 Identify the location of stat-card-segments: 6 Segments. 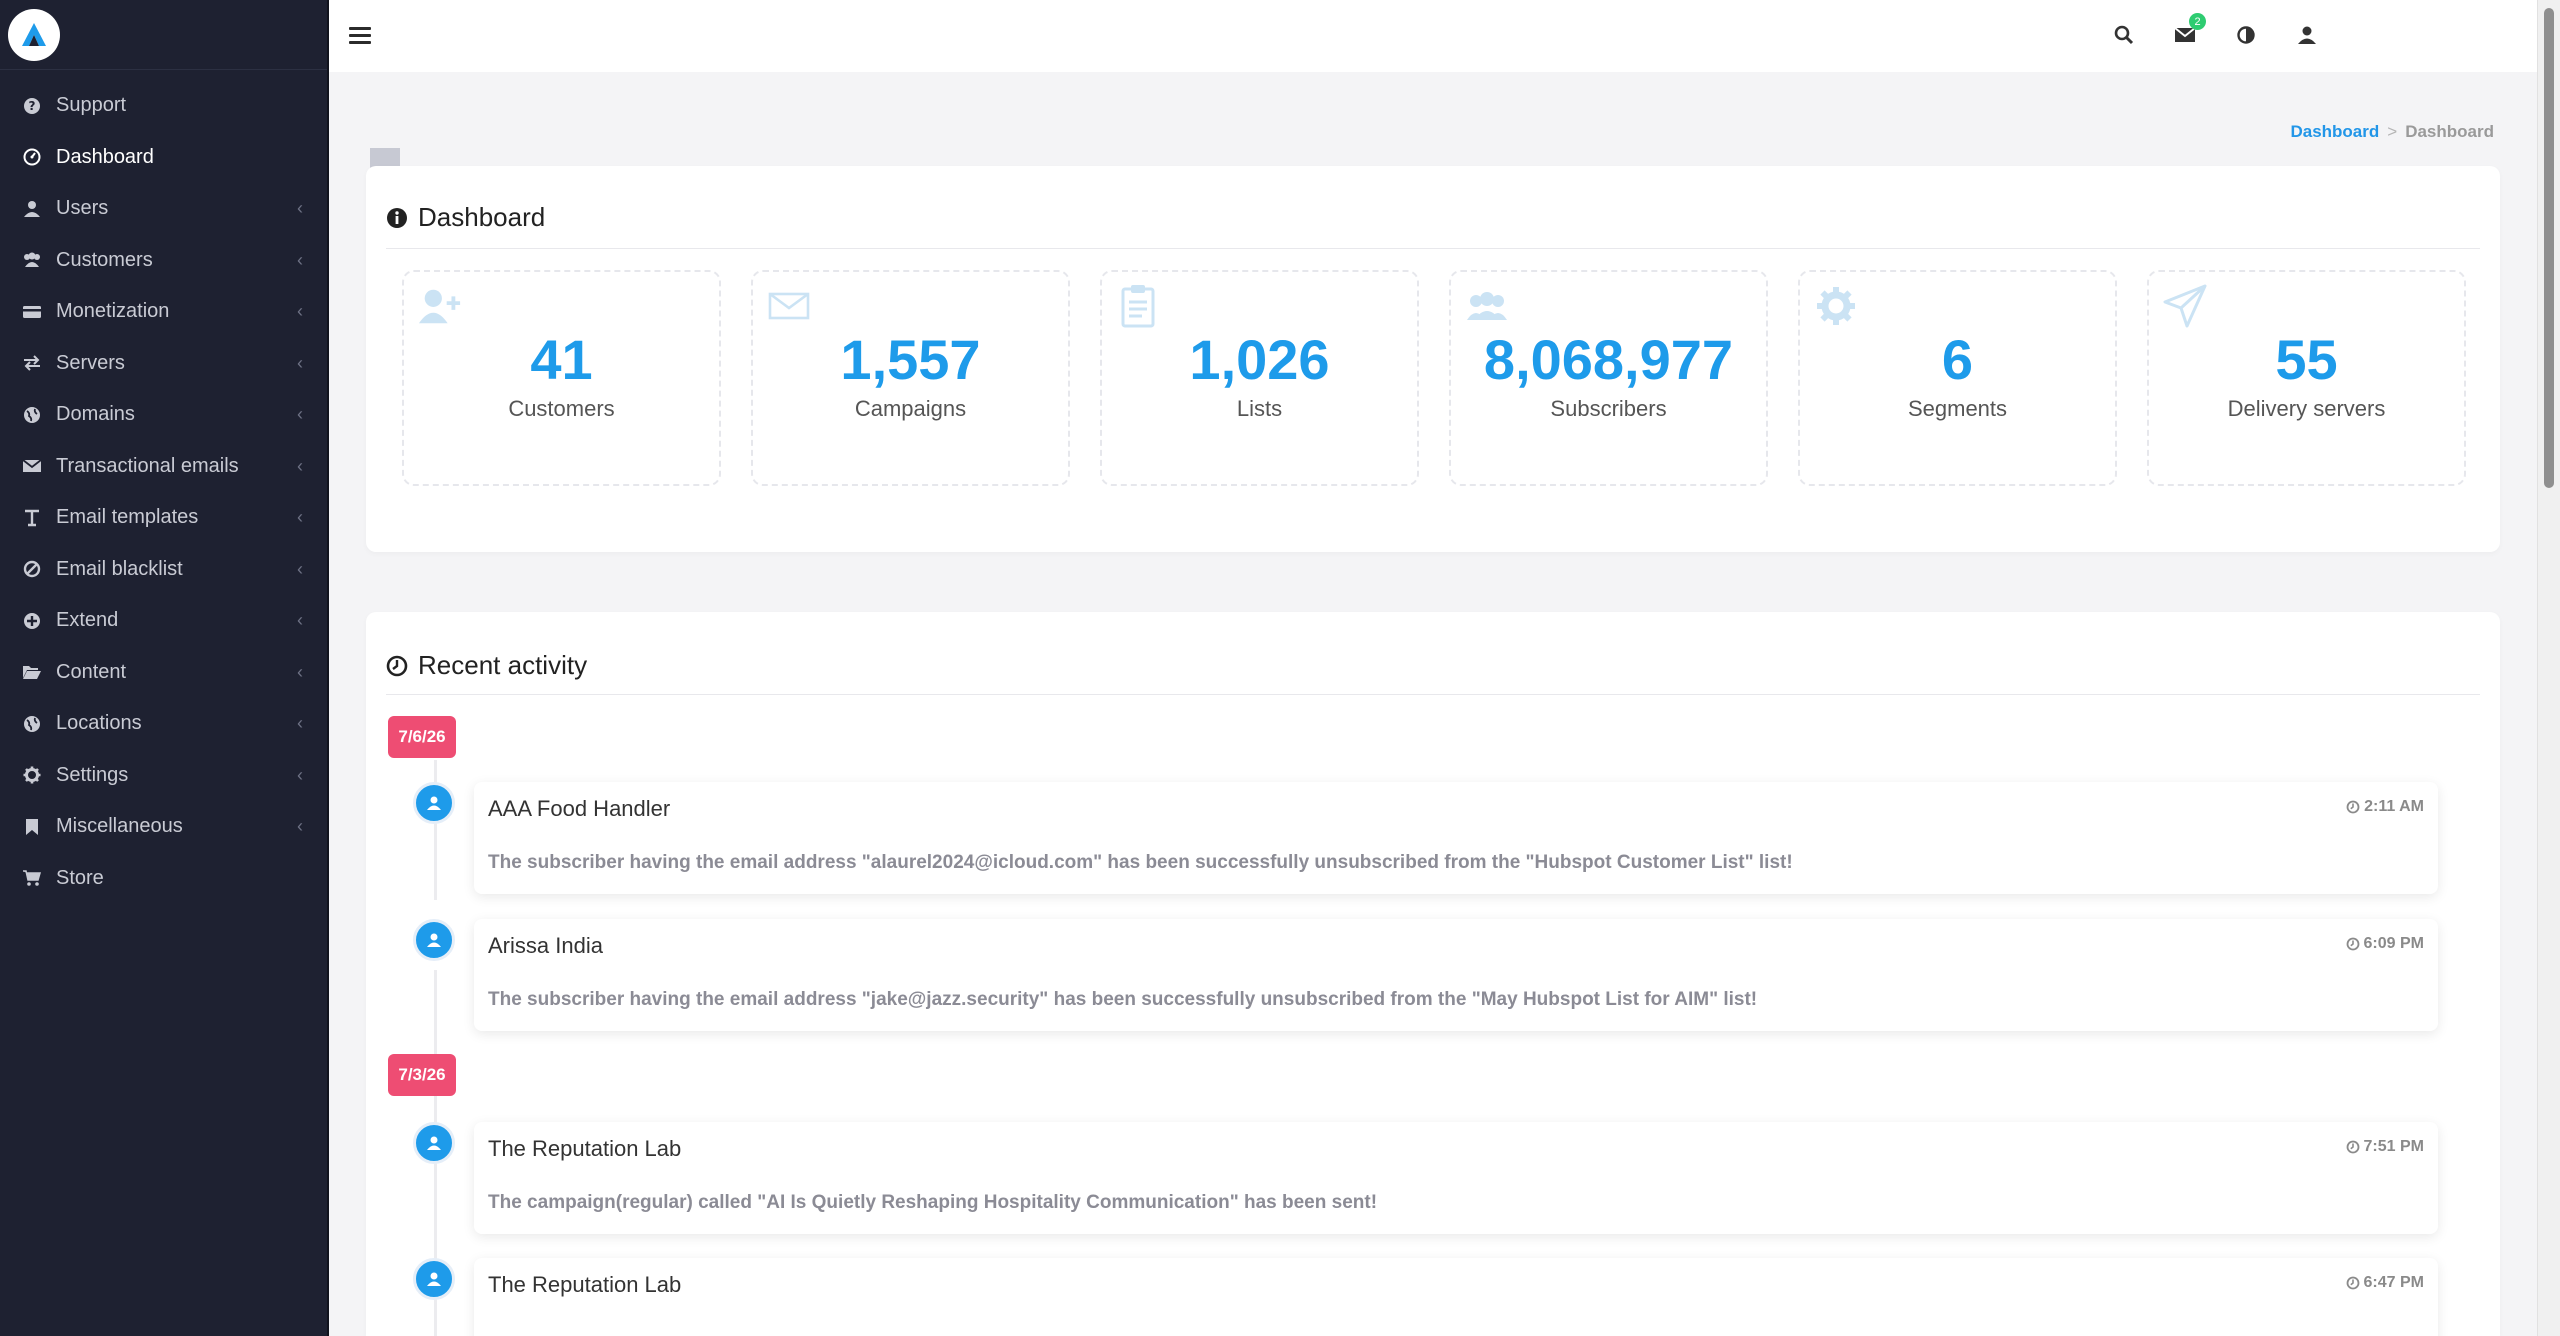
(1957, 378).